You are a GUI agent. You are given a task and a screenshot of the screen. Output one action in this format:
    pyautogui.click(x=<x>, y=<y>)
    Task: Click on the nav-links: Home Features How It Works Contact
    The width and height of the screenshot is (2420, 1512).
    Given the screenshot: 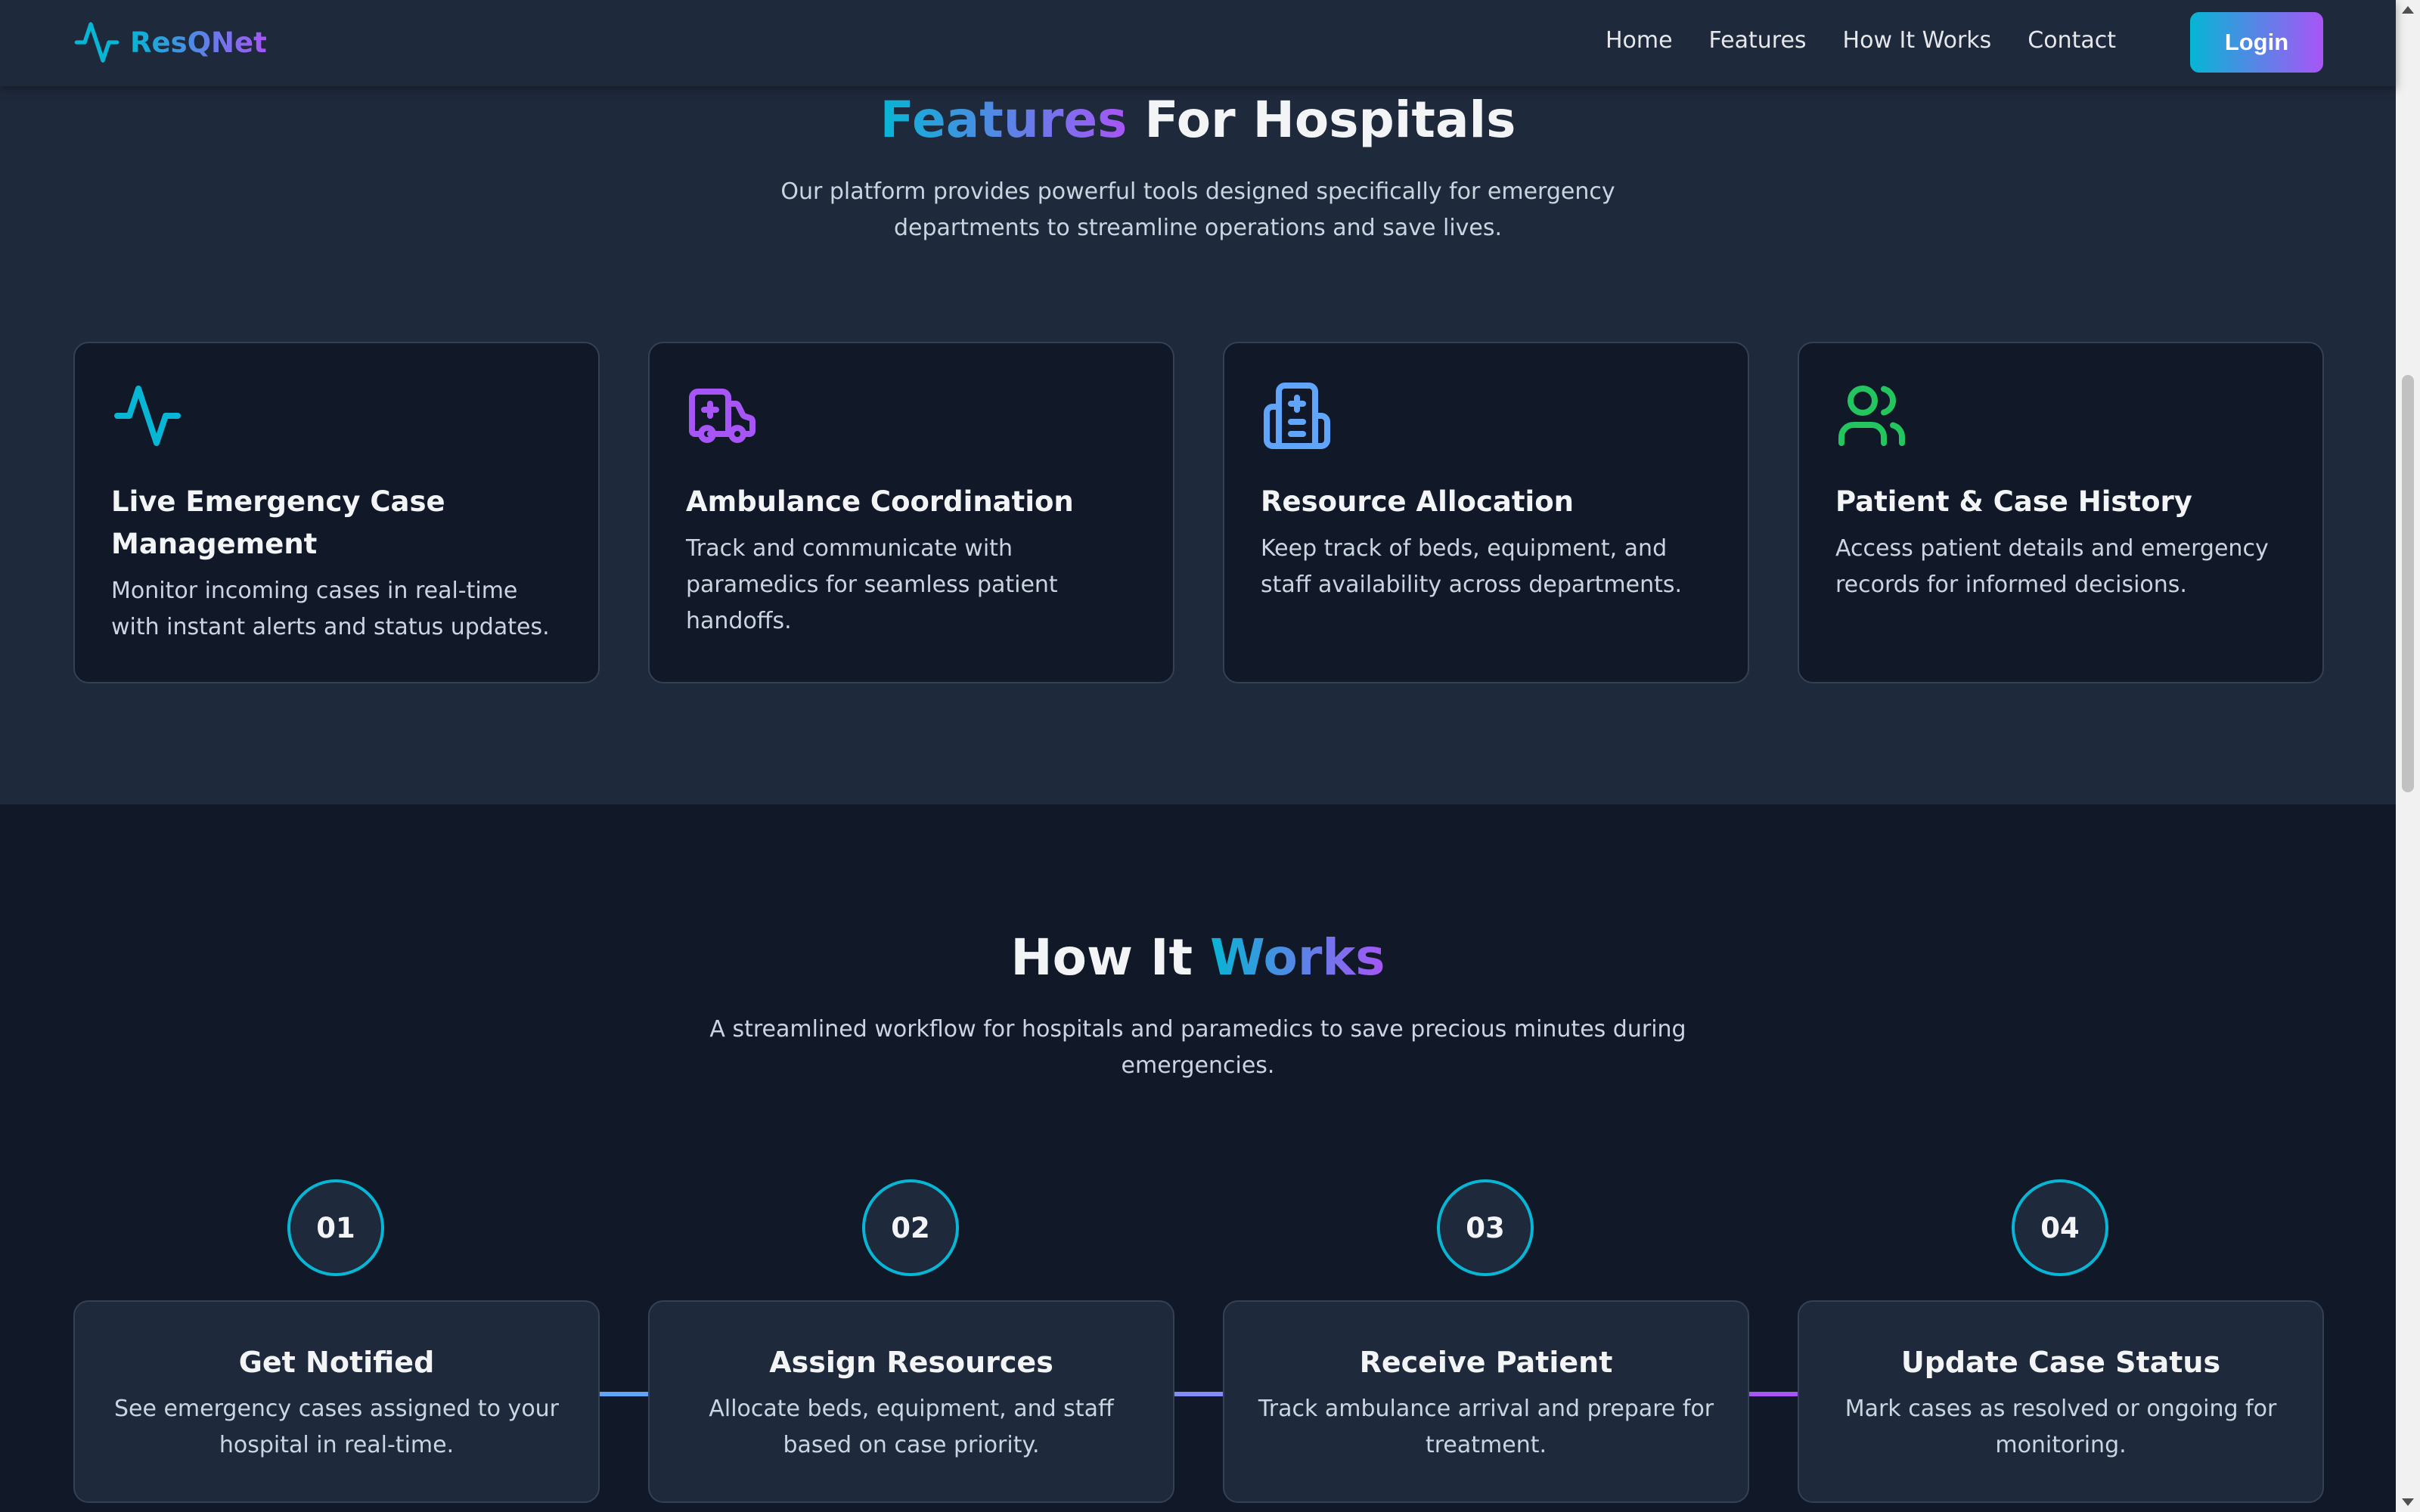 What is the action you would take?
    pyautogui.click(x=1861, y=40)
    